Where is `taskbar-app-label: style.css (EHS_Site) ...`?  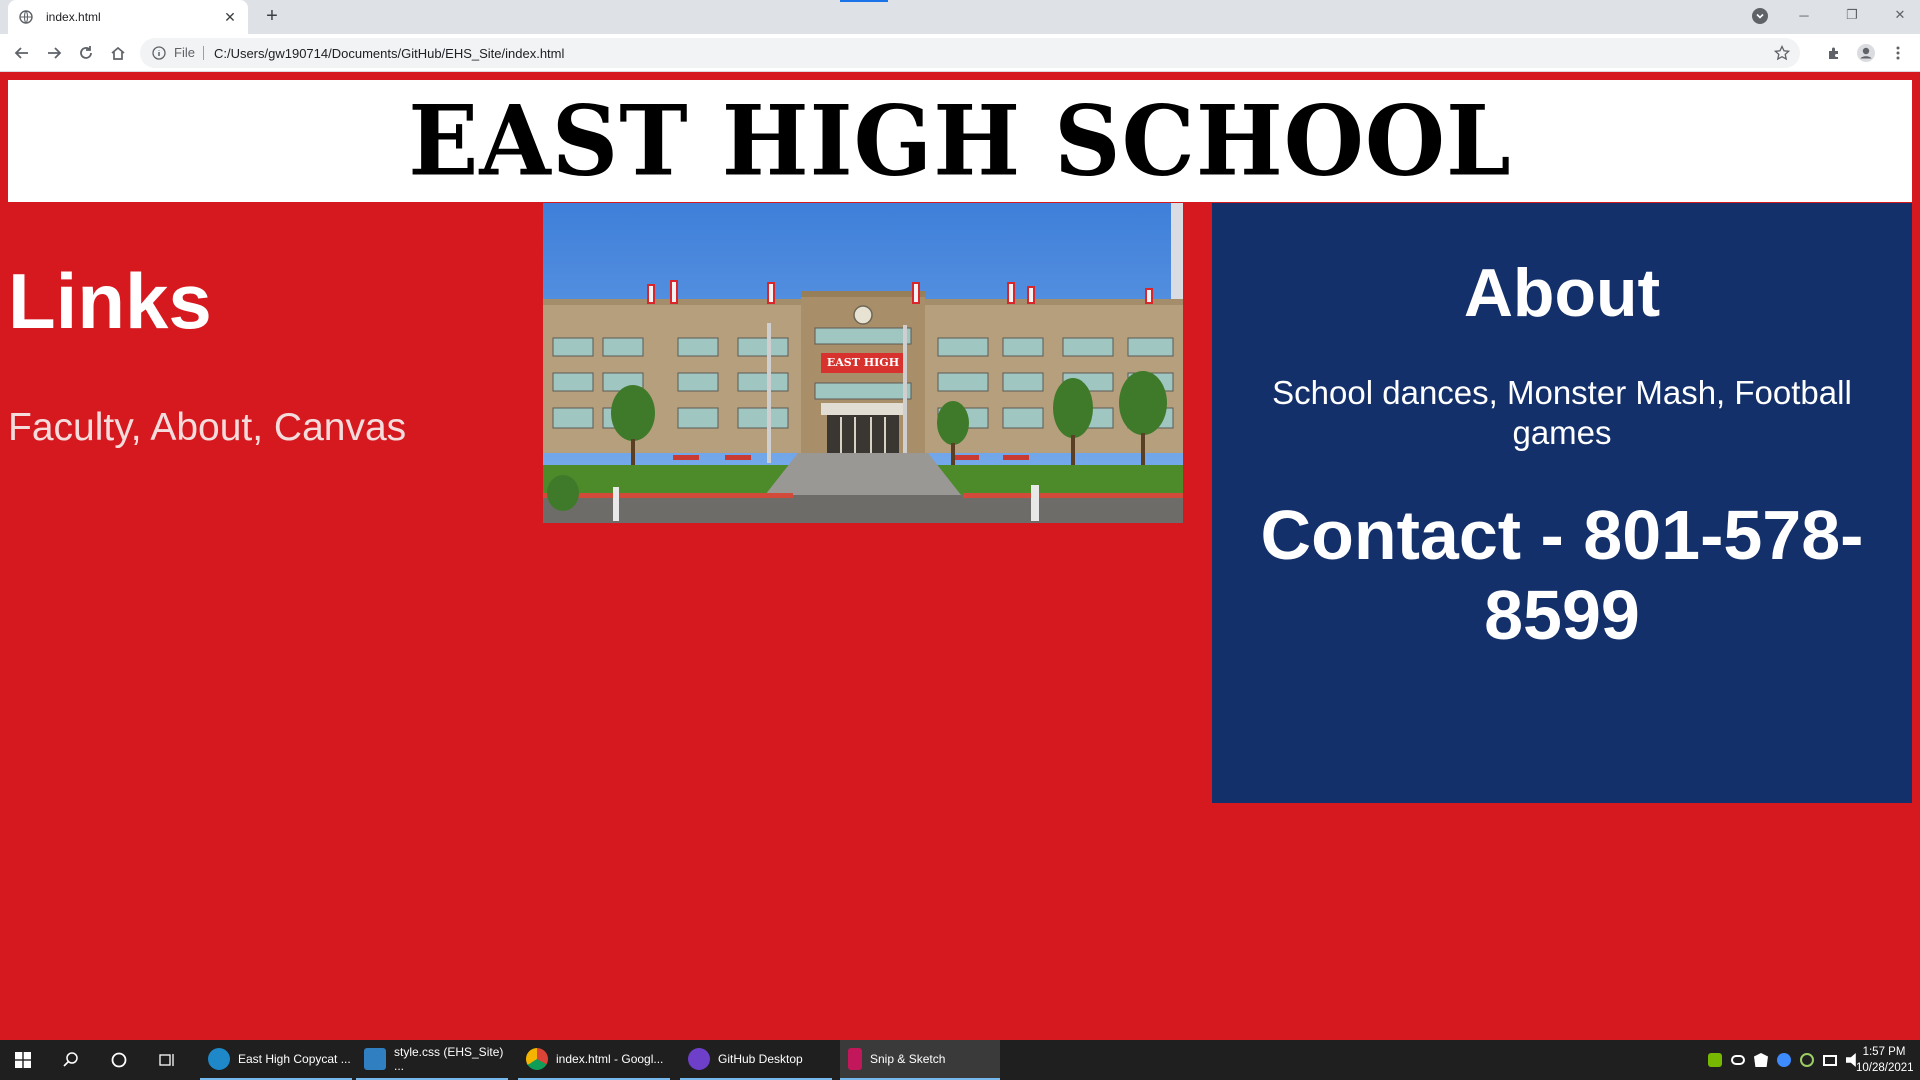 taskbar-app-label: style.css (EHS_Site) ... is located at coordinates (449, 1059).